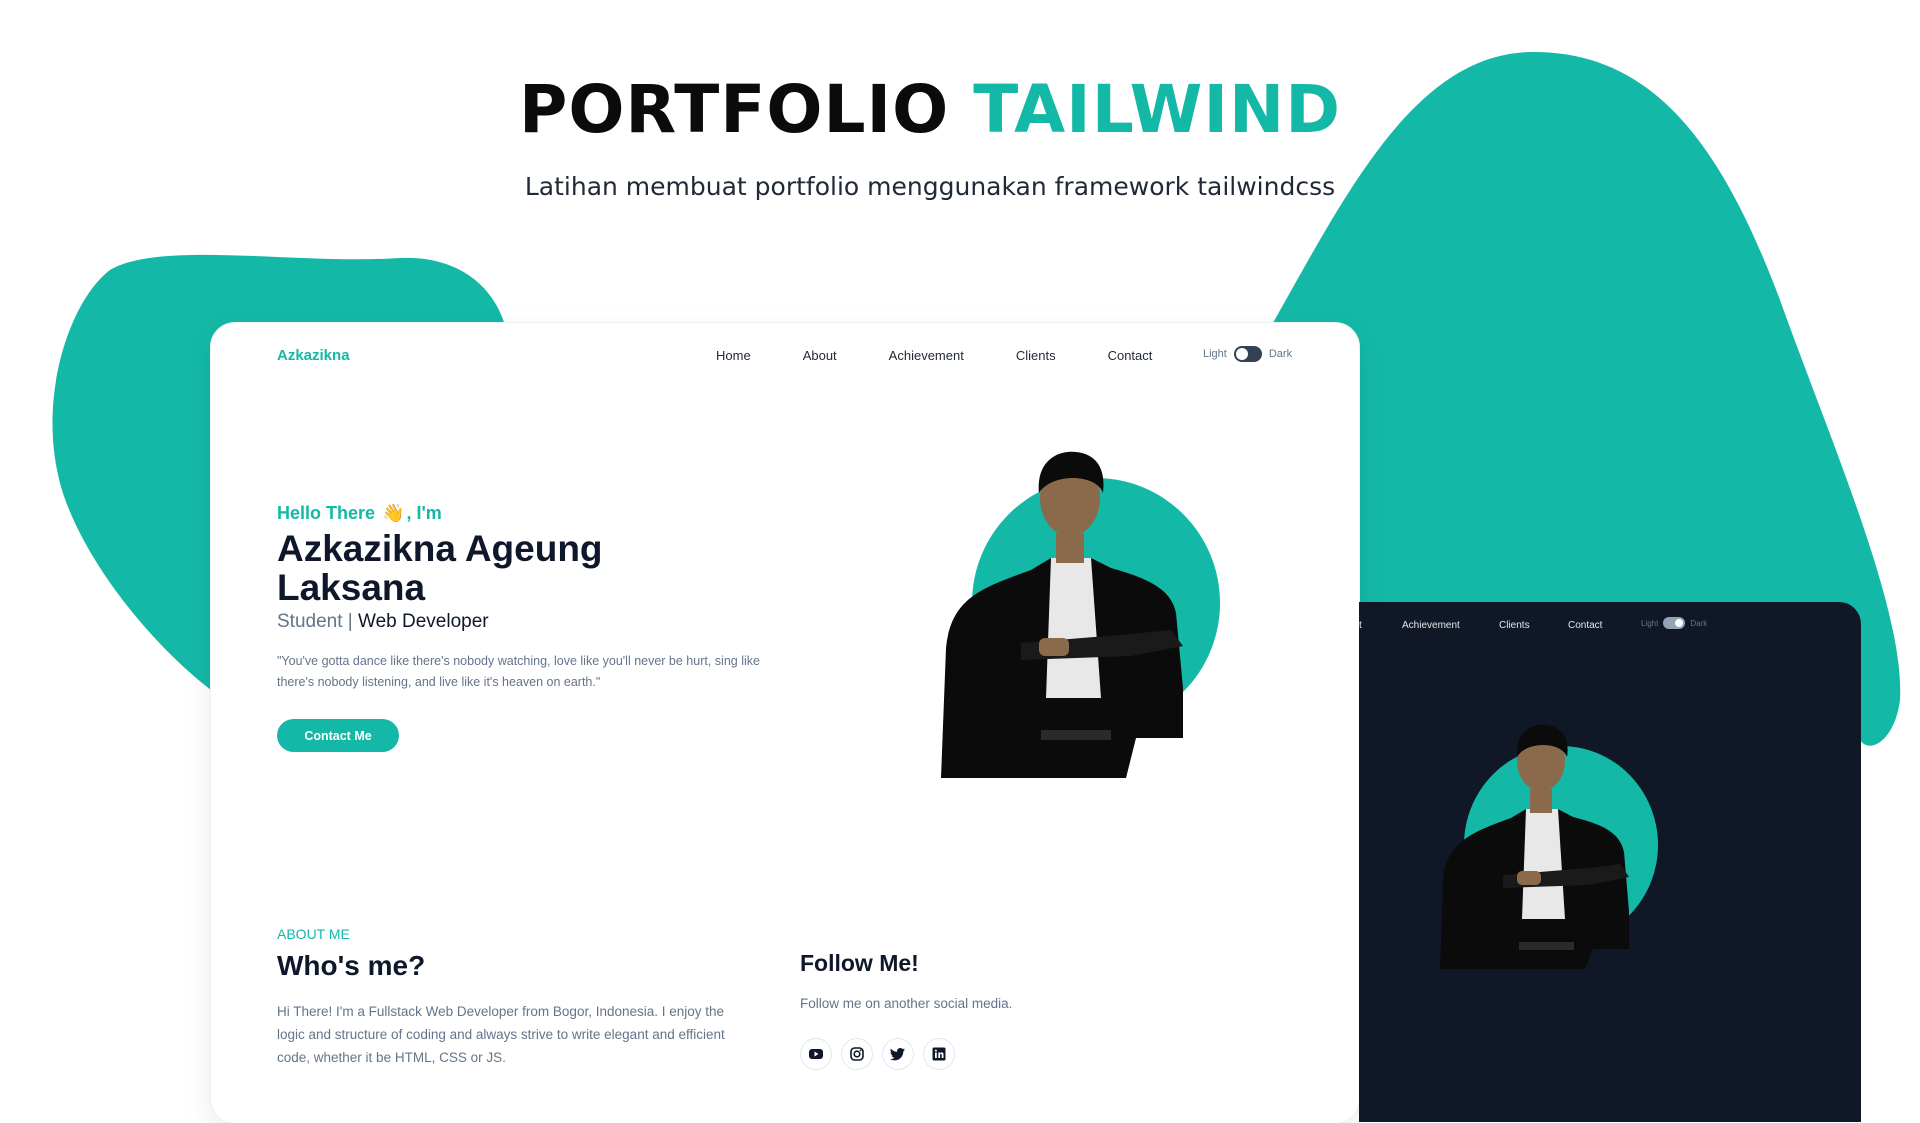 Image resolution: width=1920 pixels, height=1123 pixels. I want to click on instagram-link, so click(857, 1054).